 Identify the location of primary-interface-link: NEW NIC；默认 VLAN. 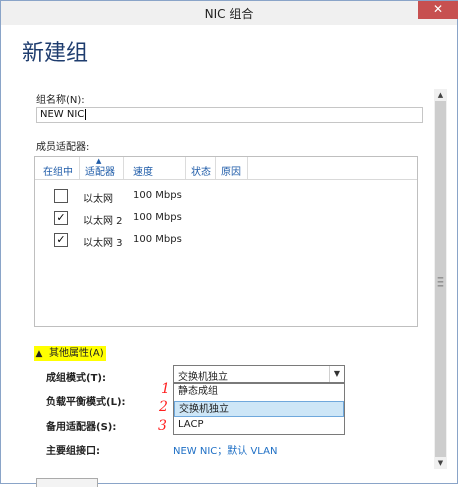
(225, 449).